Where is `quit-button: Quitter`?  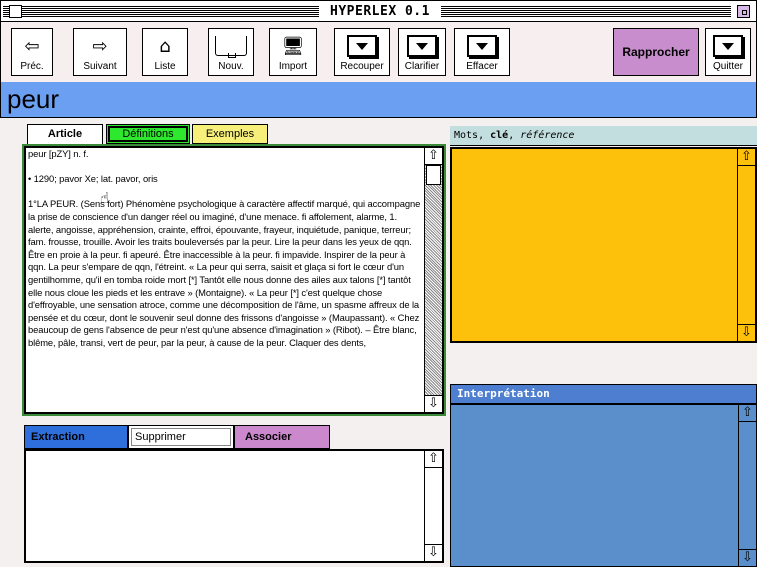 quit-button: Quitter is located at coordinates (728, 52).